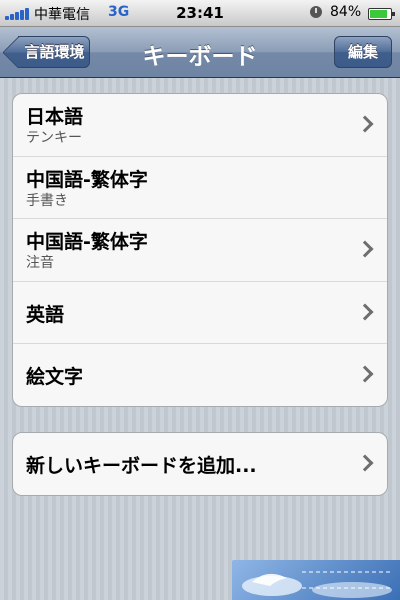 Image resolution: width=400 pixels, height=600 pixels. What do you see at coordinates (200, 188) in the screenshot?
I see `keyboard-row: 中国語-繁体字 手書き` at bounding box center [200, 188].